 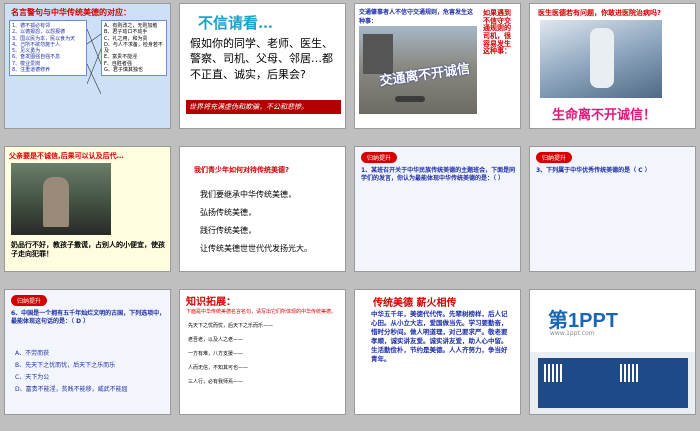 What do you see at coordinates (32, 377) in the screenshot?
I see `option-c: C、天下为公` at bounding box center [32, 377].